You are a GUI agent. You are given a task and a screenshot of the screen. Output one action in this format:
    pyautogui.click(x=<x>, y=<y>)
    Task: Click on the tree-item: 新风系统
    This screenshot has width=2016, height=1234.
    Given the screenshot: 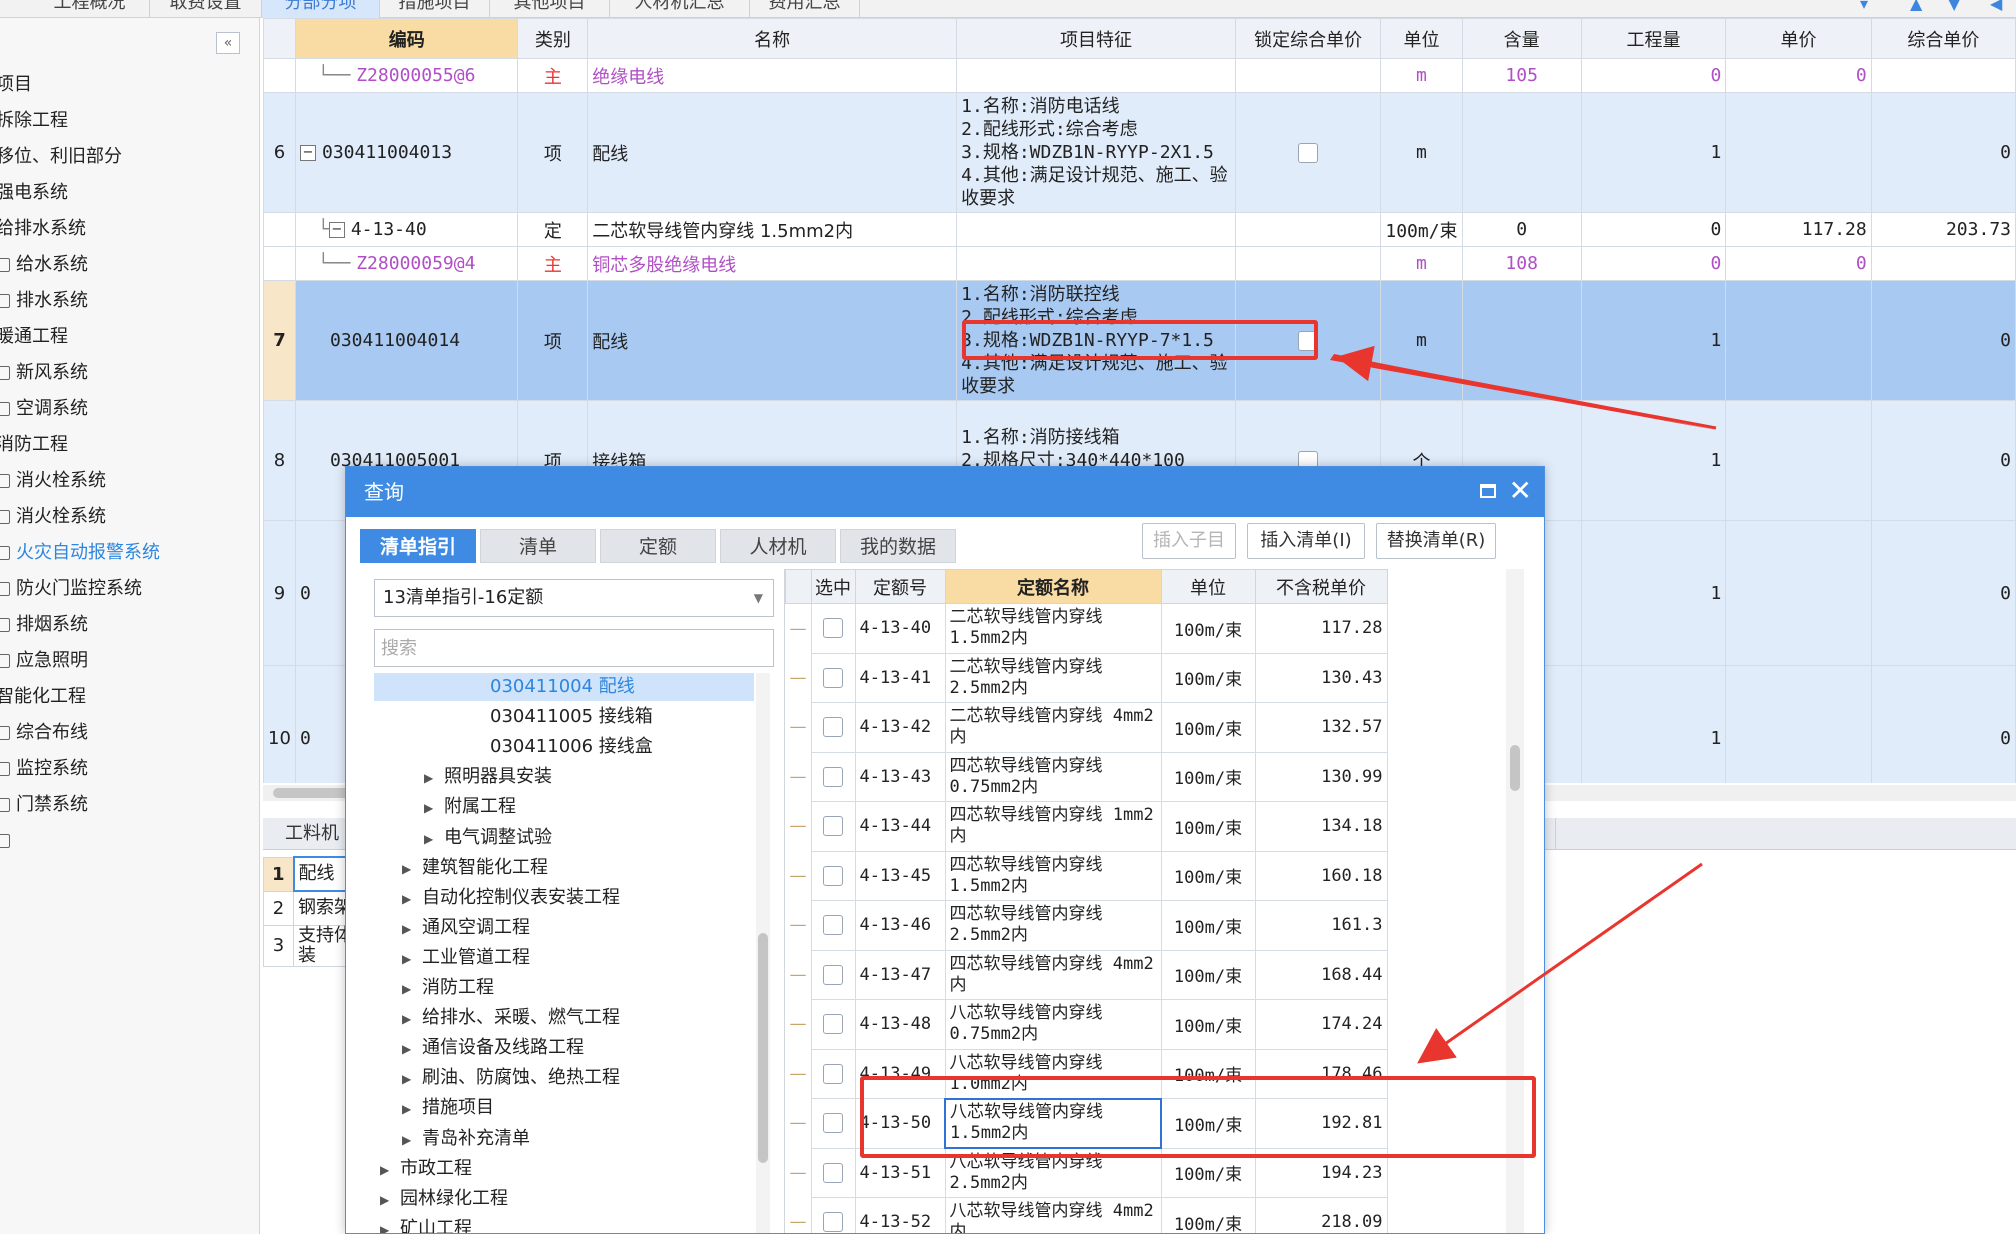 What is the action you would take?
    pyautogui.click(x=44, y=373)
    